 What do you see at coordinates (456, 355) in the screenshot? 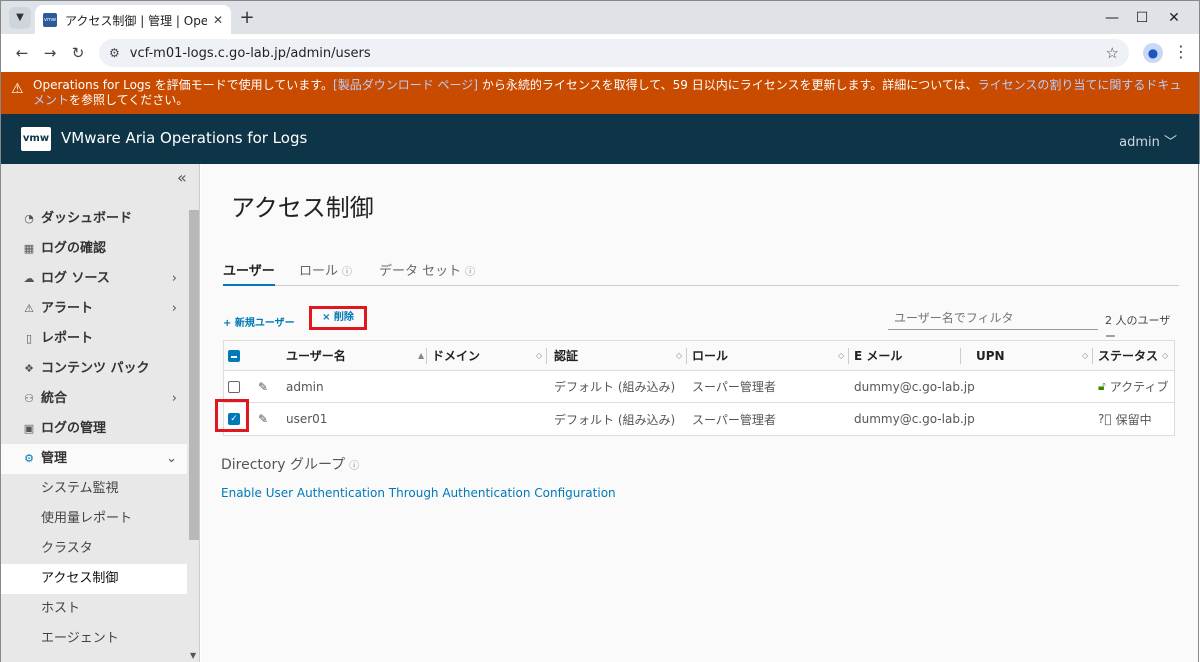
I see `column-header-domain: ドメイン` at bounding box center [456, 355].